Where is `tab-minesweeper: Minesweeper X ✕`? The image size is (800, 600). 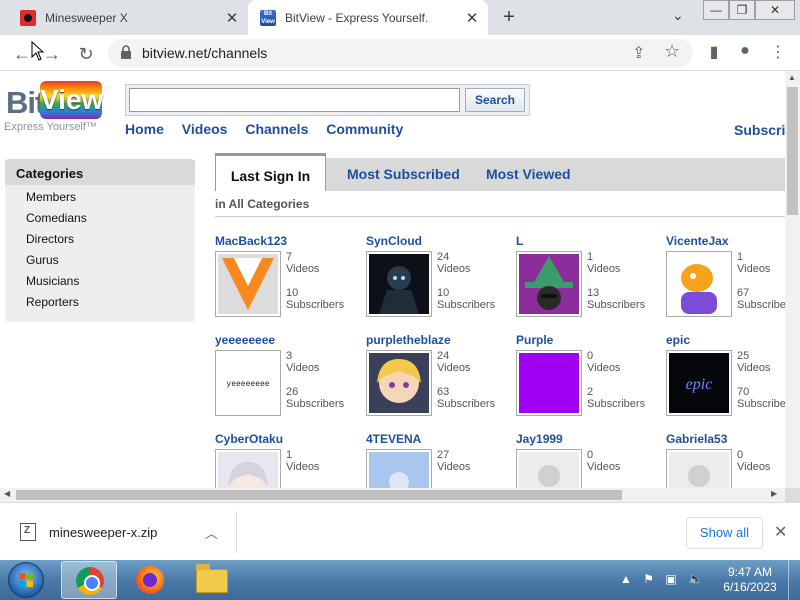
tab-minesweeper: Minesweeper X ✕ is located at coordinates (128, 17).